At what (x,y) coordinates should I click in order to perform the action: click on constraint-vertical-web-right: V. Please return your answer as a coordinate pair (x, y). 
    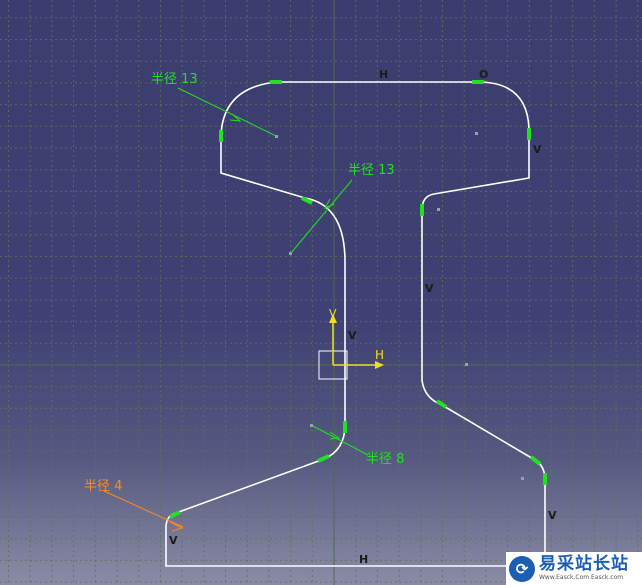
    Looking at the image, I should click on (429, 289).